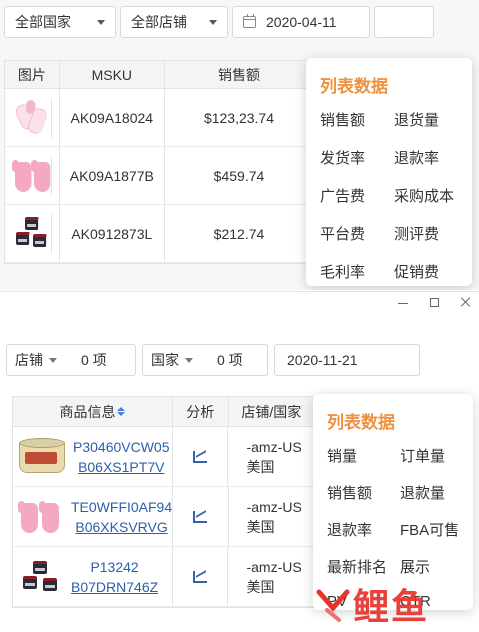 The width and height of the screenshot is (479, 632). Describe the element at coordinates (32, 117) in the screenshot. I see `socks-pink-icon` at that location.